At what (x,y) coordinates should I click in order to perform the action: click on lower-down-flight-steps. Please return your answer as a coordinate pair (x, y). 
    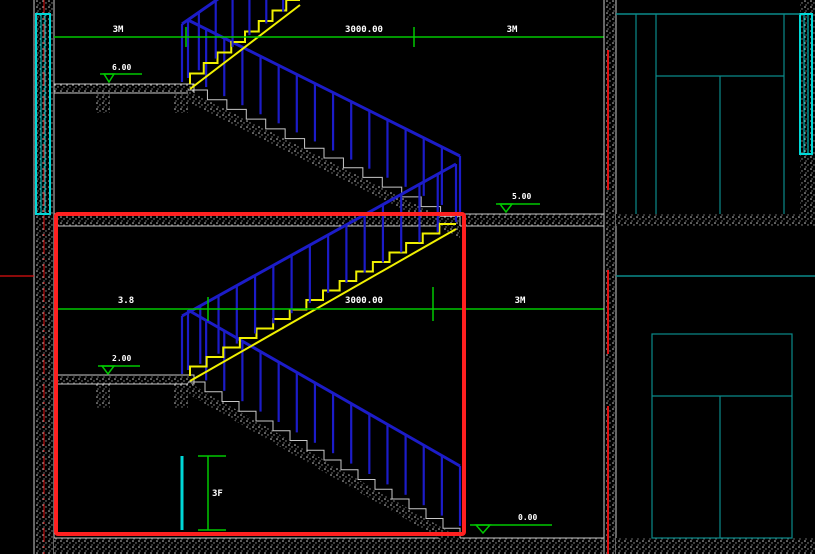
    Looking at the image, I should click on (324, 459).